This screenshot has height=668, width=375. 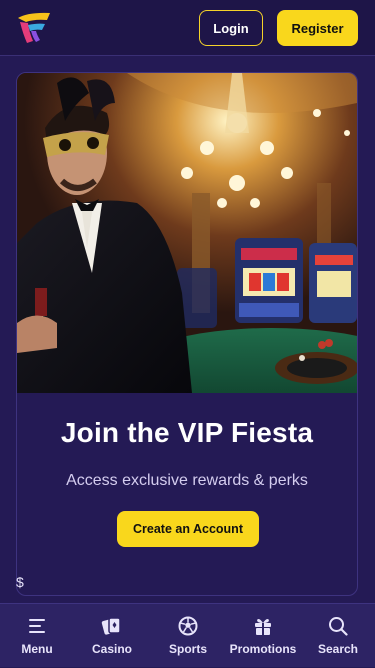 I want to click on bottom-nav: Menu Casino Sports Promotions Search, so click(x=187, y=635).